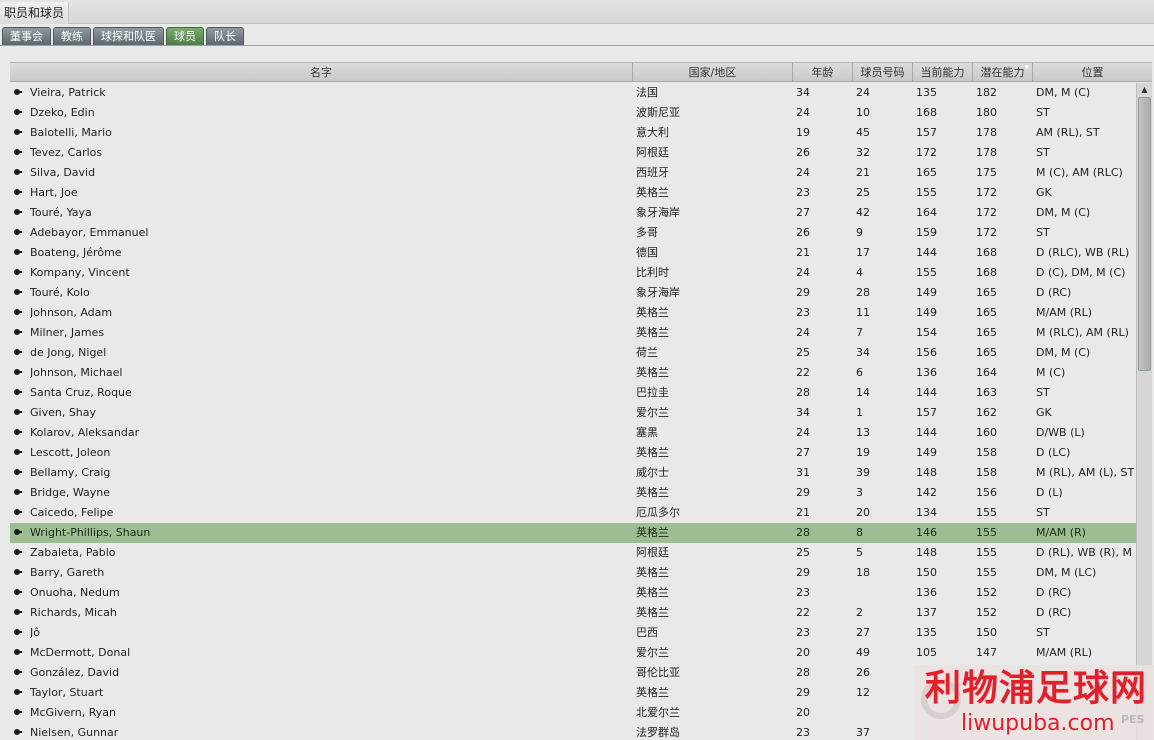 The width and height of the screenshot is (1154, 740). I want to click on cell-current-ability: 168, so click(926, 112).